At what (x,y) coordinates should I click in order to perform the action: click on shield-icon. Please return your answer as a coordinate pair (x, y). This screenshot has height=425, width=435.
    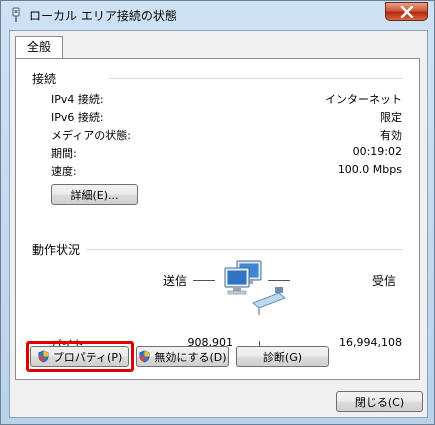
    Looking at the image, I should click on (144, 356).